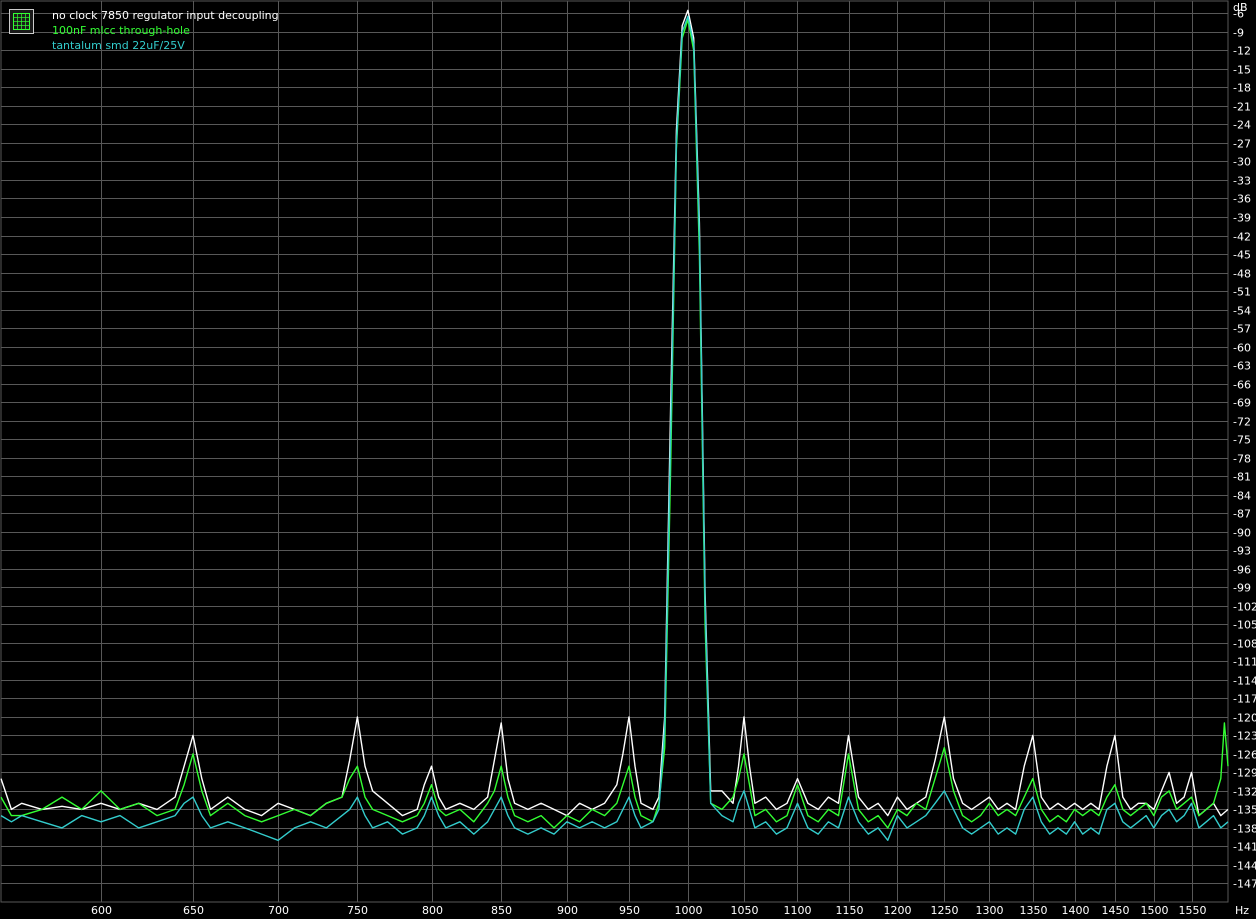 The width and height of the screenshot is (1256, 919). What do you see at coordinates (567, 910) in the screenshot?
I see `x-tick-label: 900` at bounding box center [567, 910].